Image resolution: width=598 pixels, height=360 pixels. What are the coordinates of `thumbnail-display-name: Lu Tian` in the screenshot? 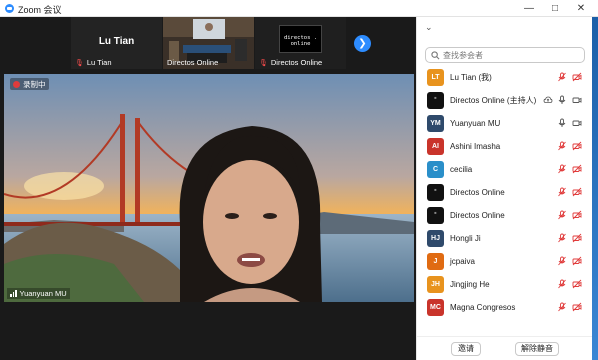 It's located at (116, 41).